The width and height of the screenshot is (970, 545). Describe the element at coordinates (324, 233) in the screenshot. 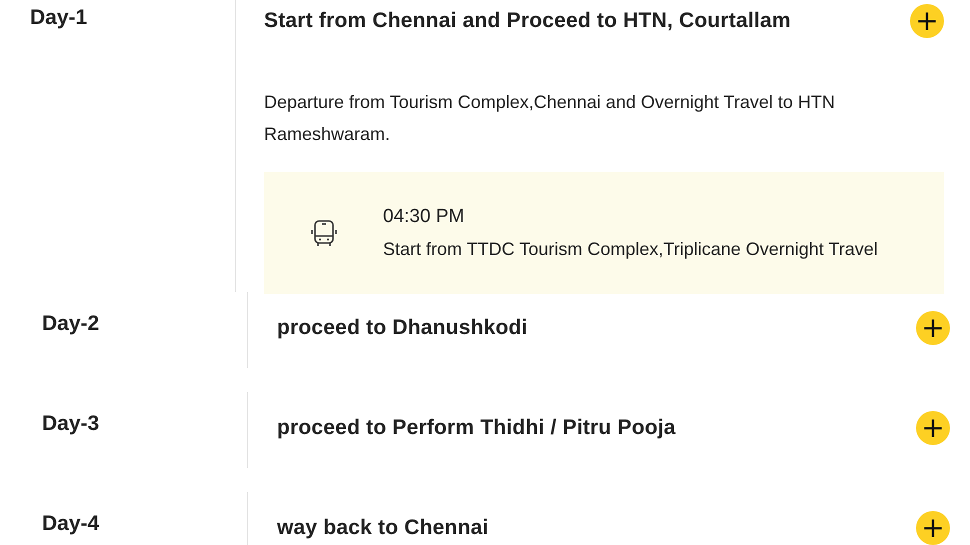

I see `bus-icon` at that location.